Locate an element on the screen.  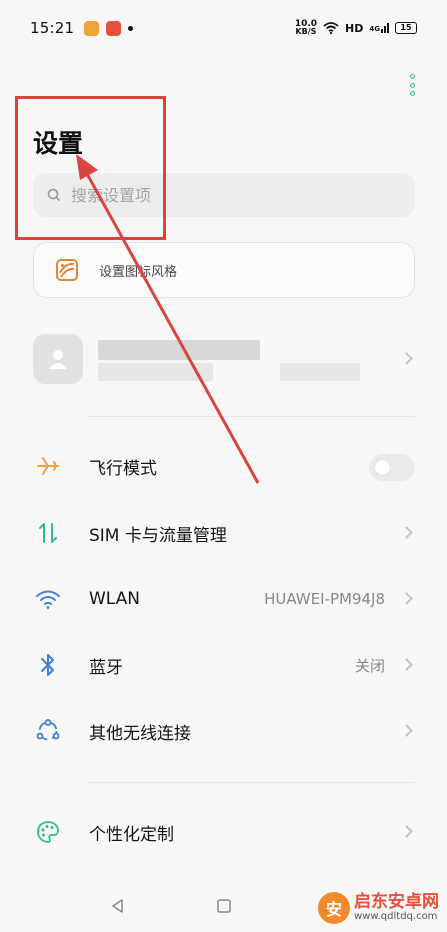
setting-airplane-mode: 飞行模式 is located at coordinates (224, 466).